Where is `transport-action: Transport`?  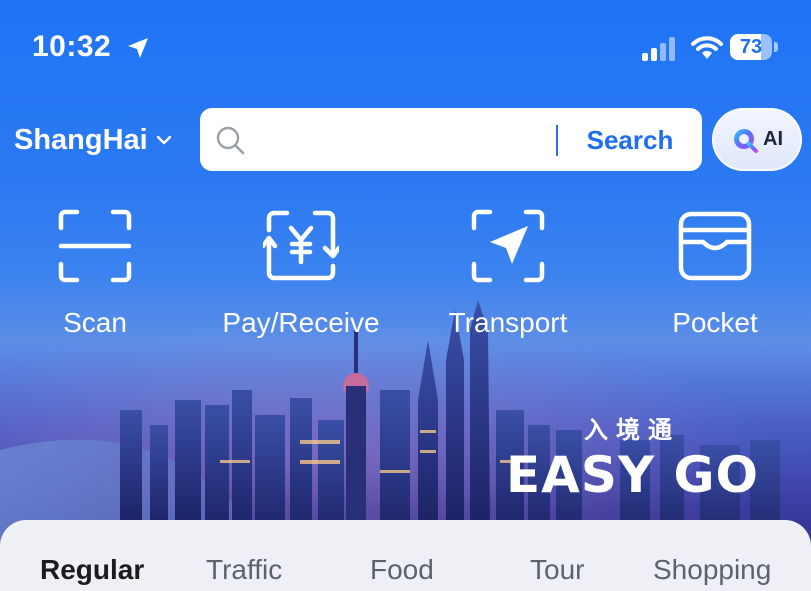
transport-action: Transport is located at coordinates (508, 278).